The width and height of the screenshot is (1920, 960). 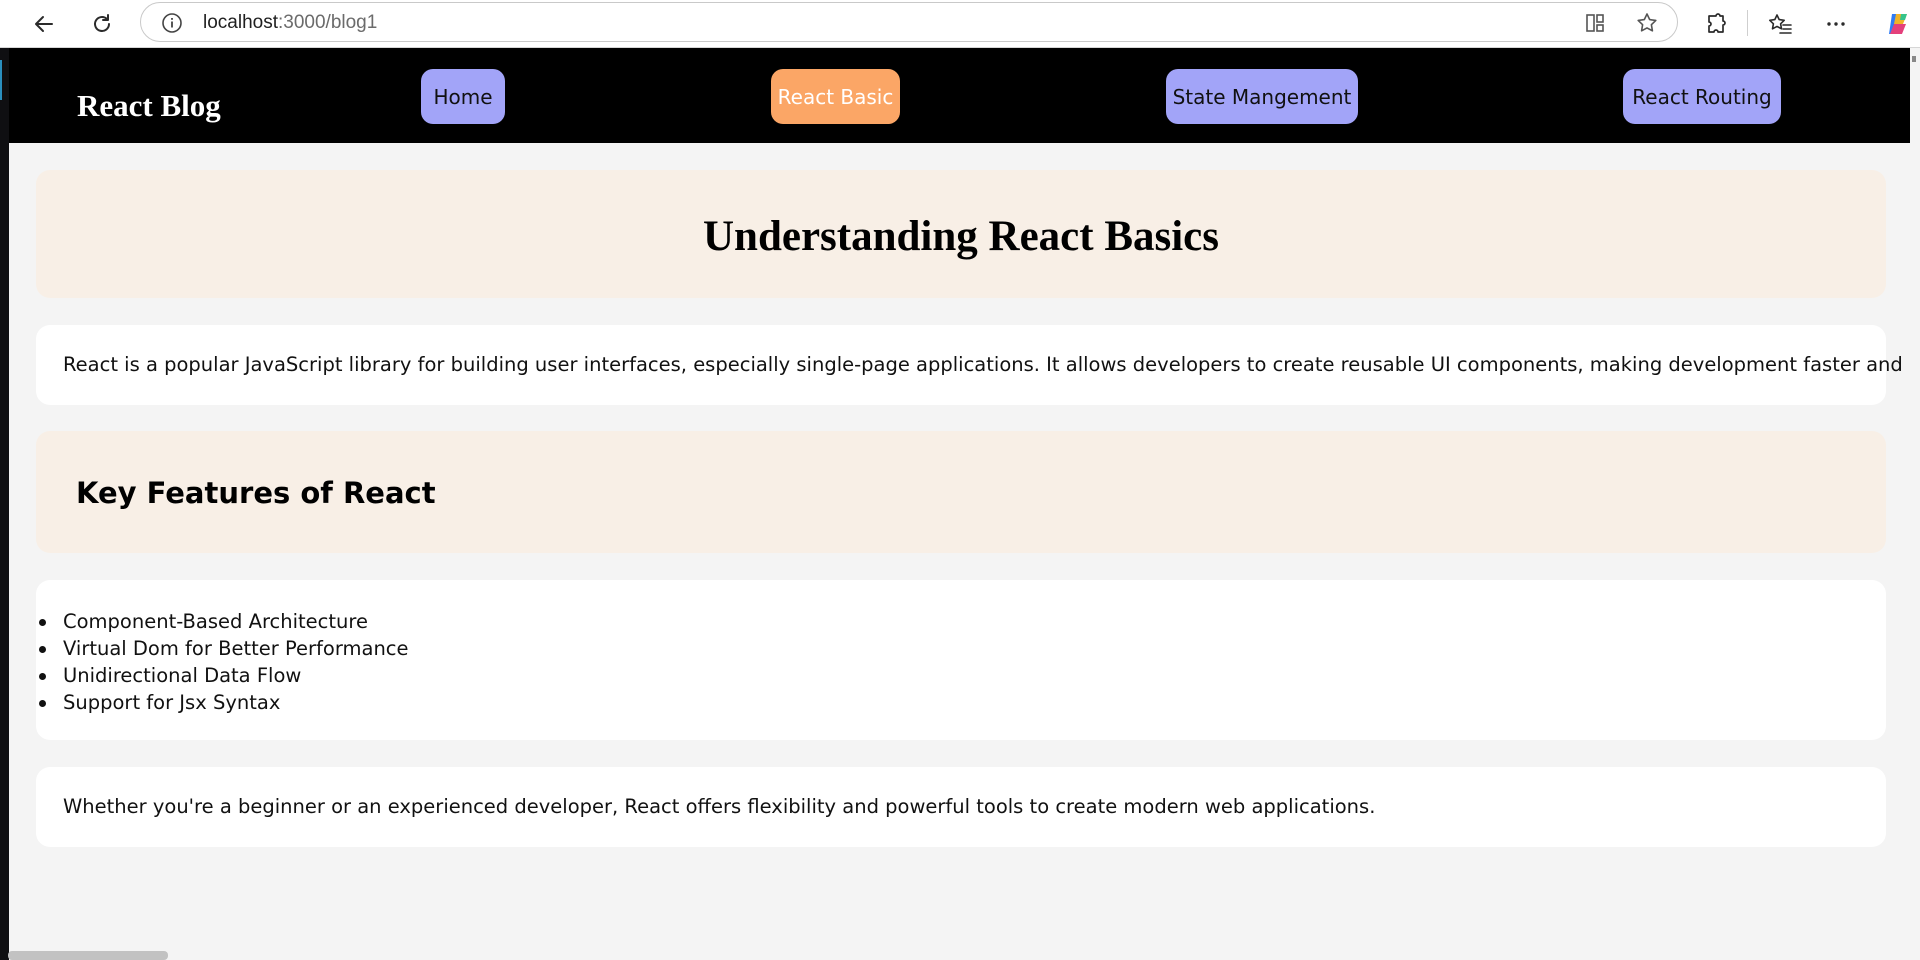 What do you see at coordinates (909, 22) in the screenshot?
I see `address-bar: localhost:3000/blog1` at bounding box center [909, 22].